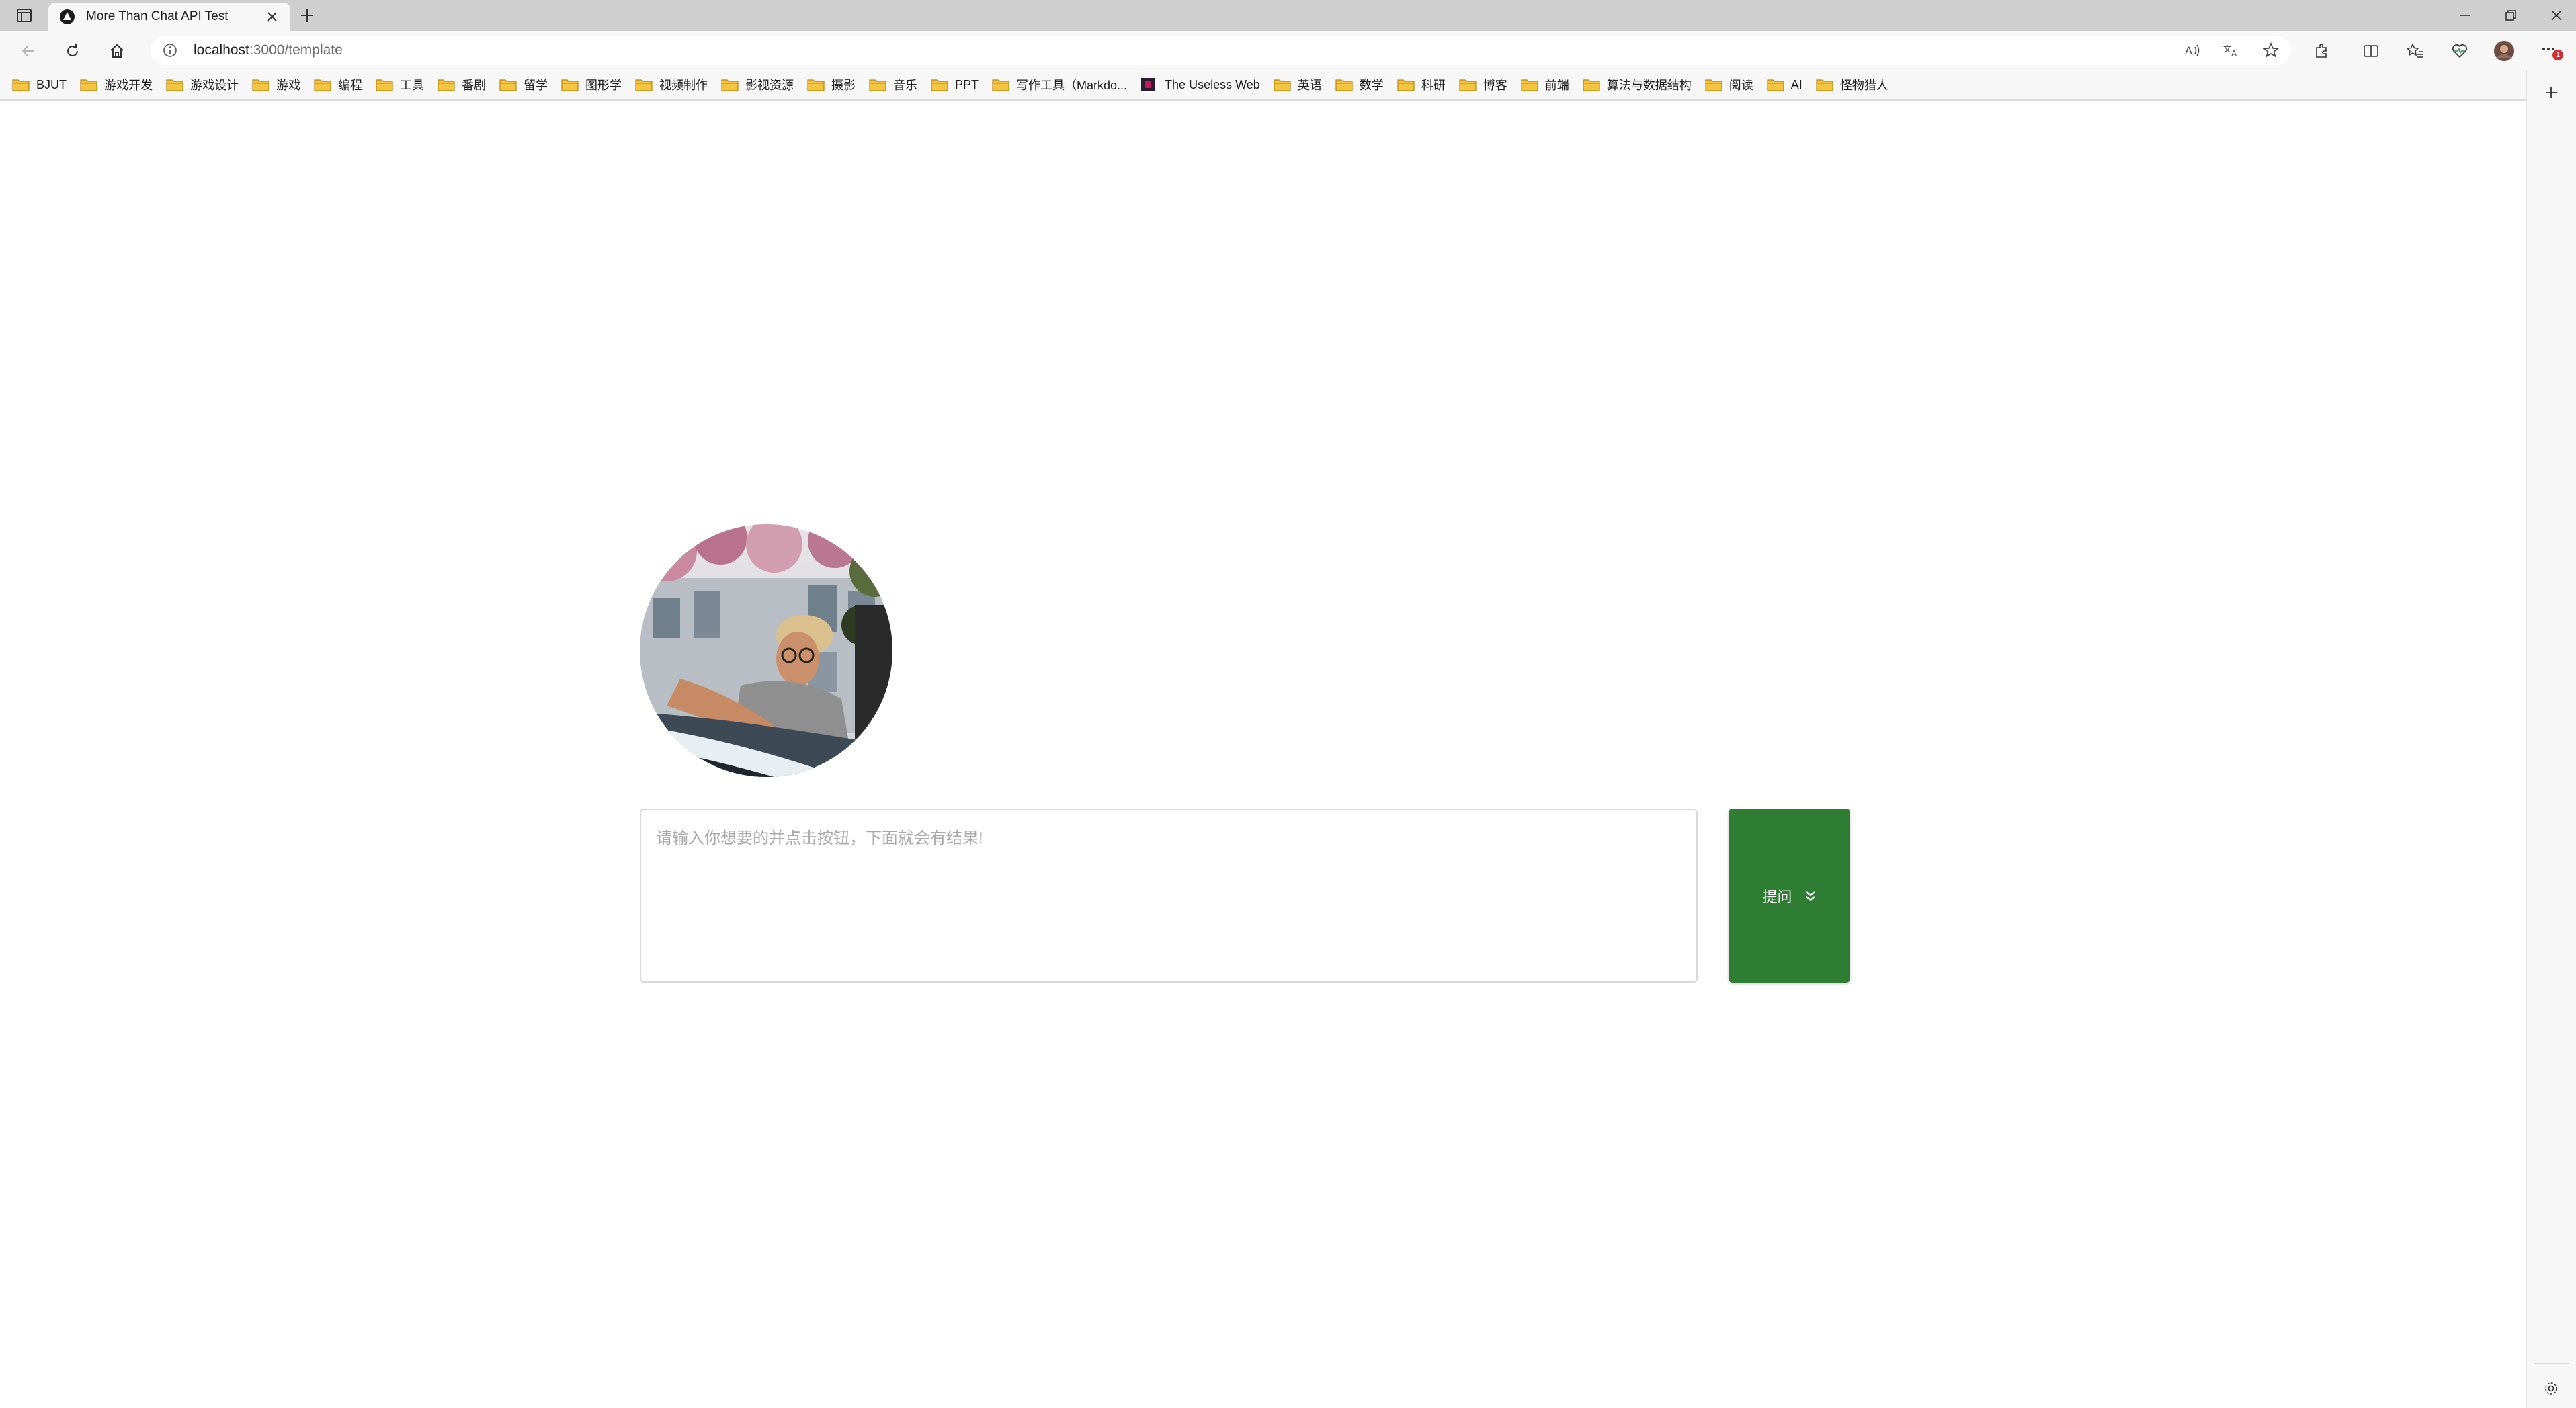 Image resolution: width=2576 pixels, height=1408 pixels. I want to click on favorite-label: The Useless Web, so click(1212, 84).